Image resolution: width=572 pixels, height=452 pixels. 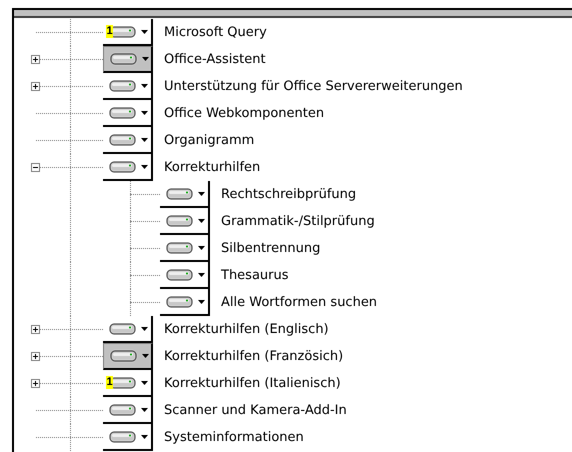 What do you see at coordinates (234, 437) in the screenshot?
I see `feature-label: Systeminformationen` at bounding box center [234, 437].